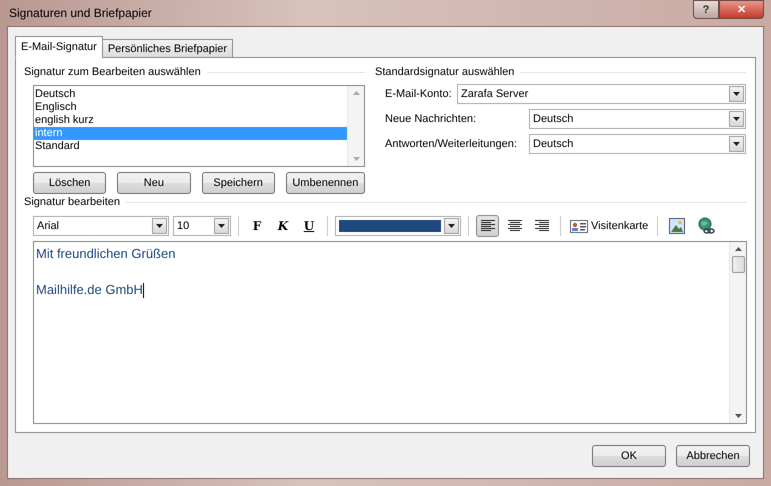  Describe the element at coordinates (190, 146) in the screenshot. I see `signature-item: Standard` at that location.